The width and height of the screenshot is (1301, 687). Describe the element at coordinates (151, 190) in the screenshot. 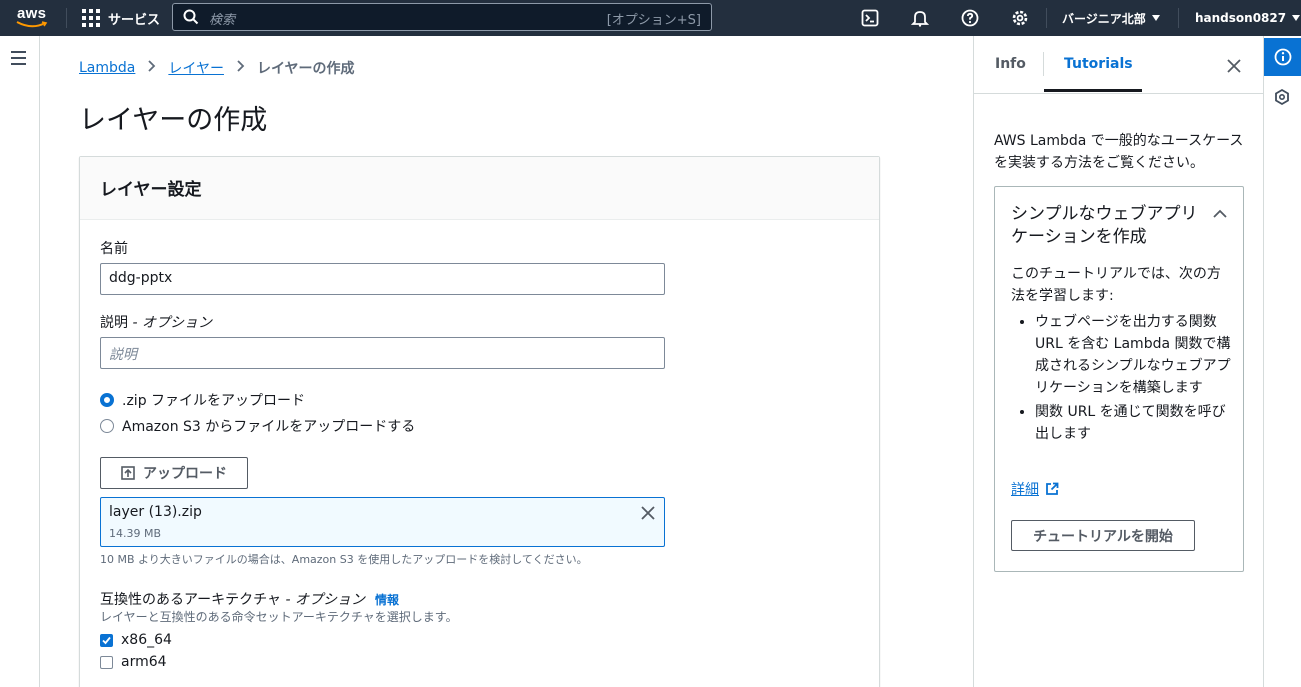

I see `panel-title: レイヤー設定` at that location.